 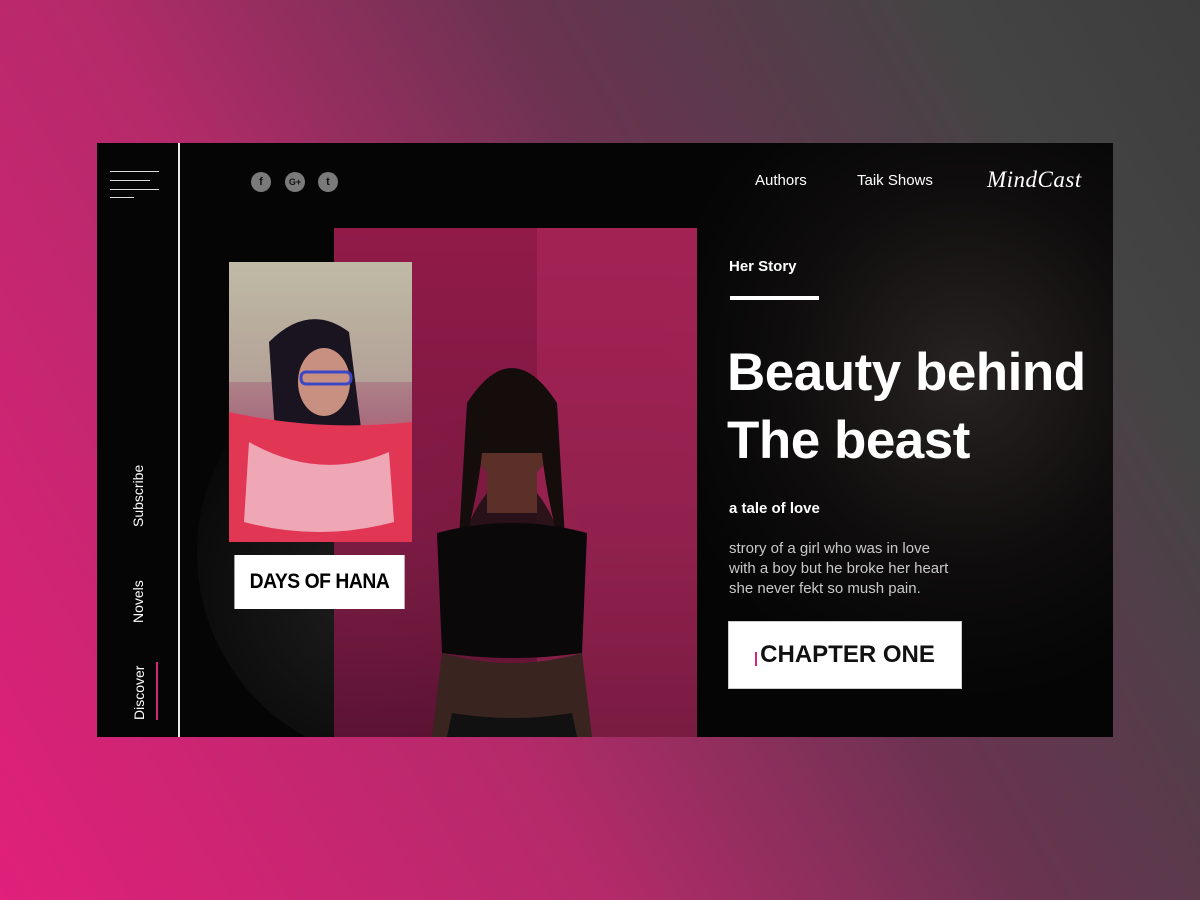 I want to click on google-plus-icon: G+, so click(x=295, y=182).